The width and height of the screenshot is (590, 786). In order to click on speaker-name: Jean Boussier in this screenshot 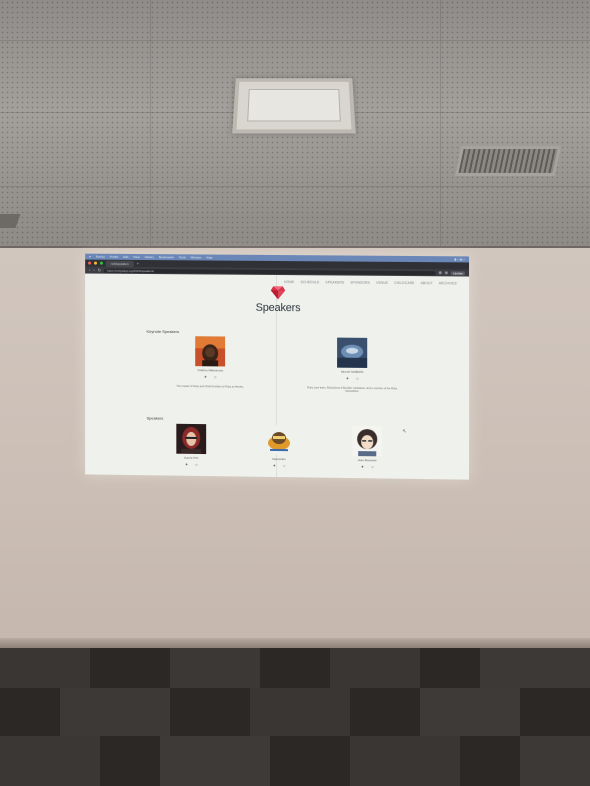, I will do `click(367, 460)`.